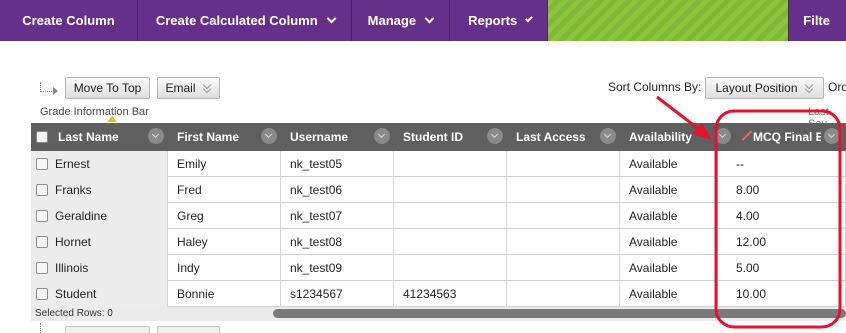 The width and height of the screenshot is (846, 333). What do you see at coordinates (236, 20) in the screenshot?
I see `create-calculated-column-label: Create Calculated Column` at bounding box center [236, 20].